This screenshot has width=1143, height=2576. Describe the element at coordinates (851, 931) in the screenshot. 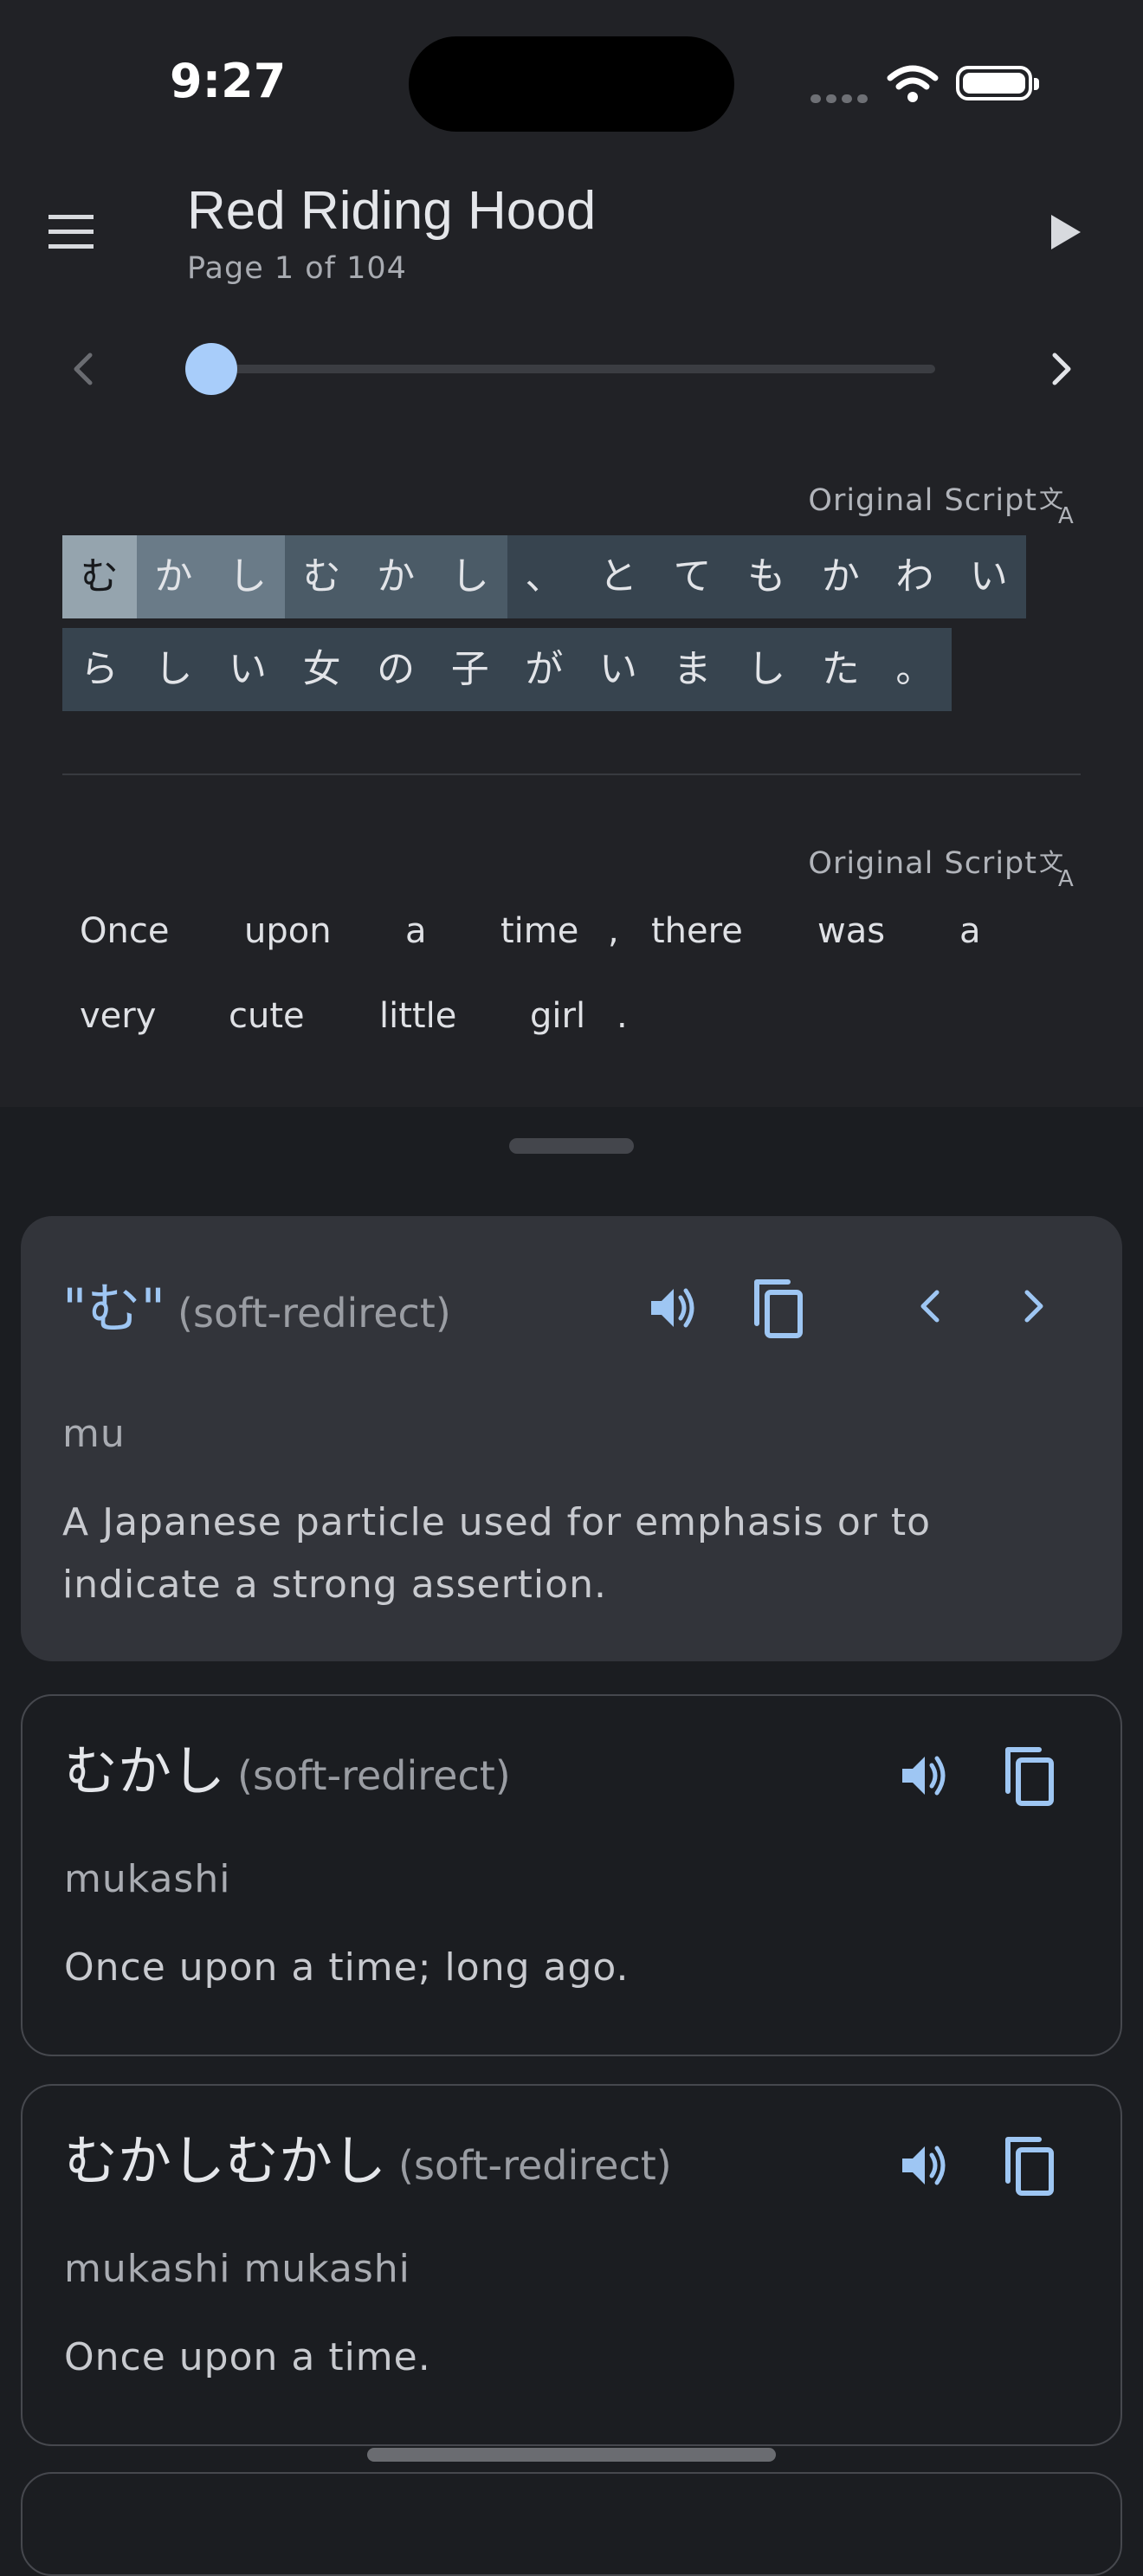

I see `translation-word: was` at that location.